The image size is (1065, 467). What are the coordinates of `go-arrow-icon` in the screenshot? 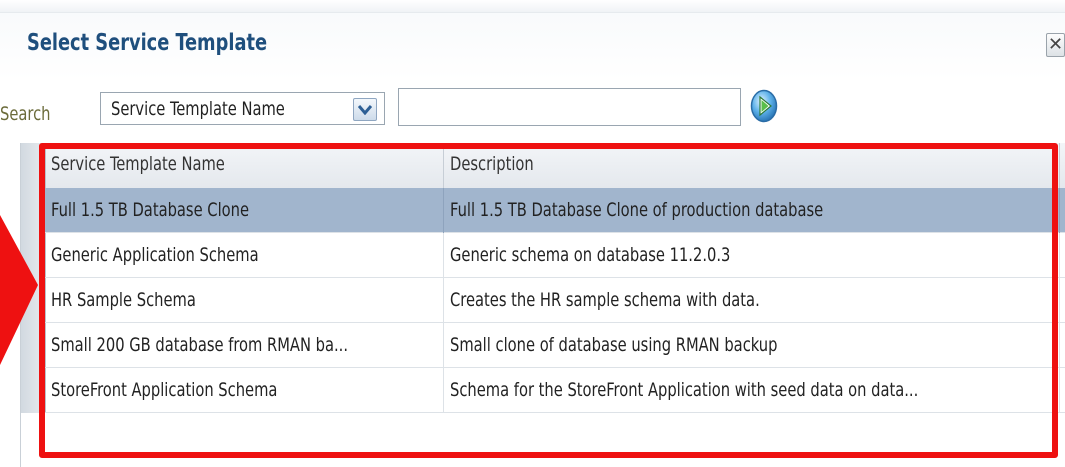 It's located at (764, 106).